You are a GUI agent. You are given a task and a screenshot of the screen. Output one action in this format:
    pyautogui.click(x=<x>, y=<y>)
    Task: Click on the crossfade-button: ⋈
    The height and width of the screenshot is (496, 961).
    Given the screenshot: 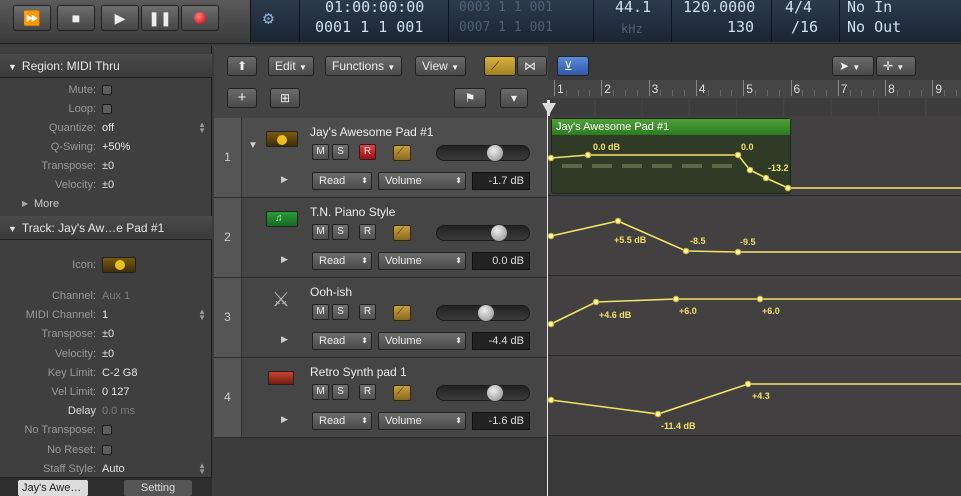 What is the action you would take?
    pyautogui.click(x=532, y=66)
    